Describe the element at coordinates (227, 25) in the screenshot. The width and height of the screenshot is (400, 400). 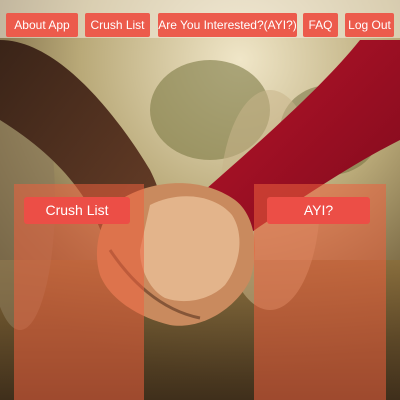
I see `nav-are-you-interested-button: Are You Interested?(AYI?)` at that location.